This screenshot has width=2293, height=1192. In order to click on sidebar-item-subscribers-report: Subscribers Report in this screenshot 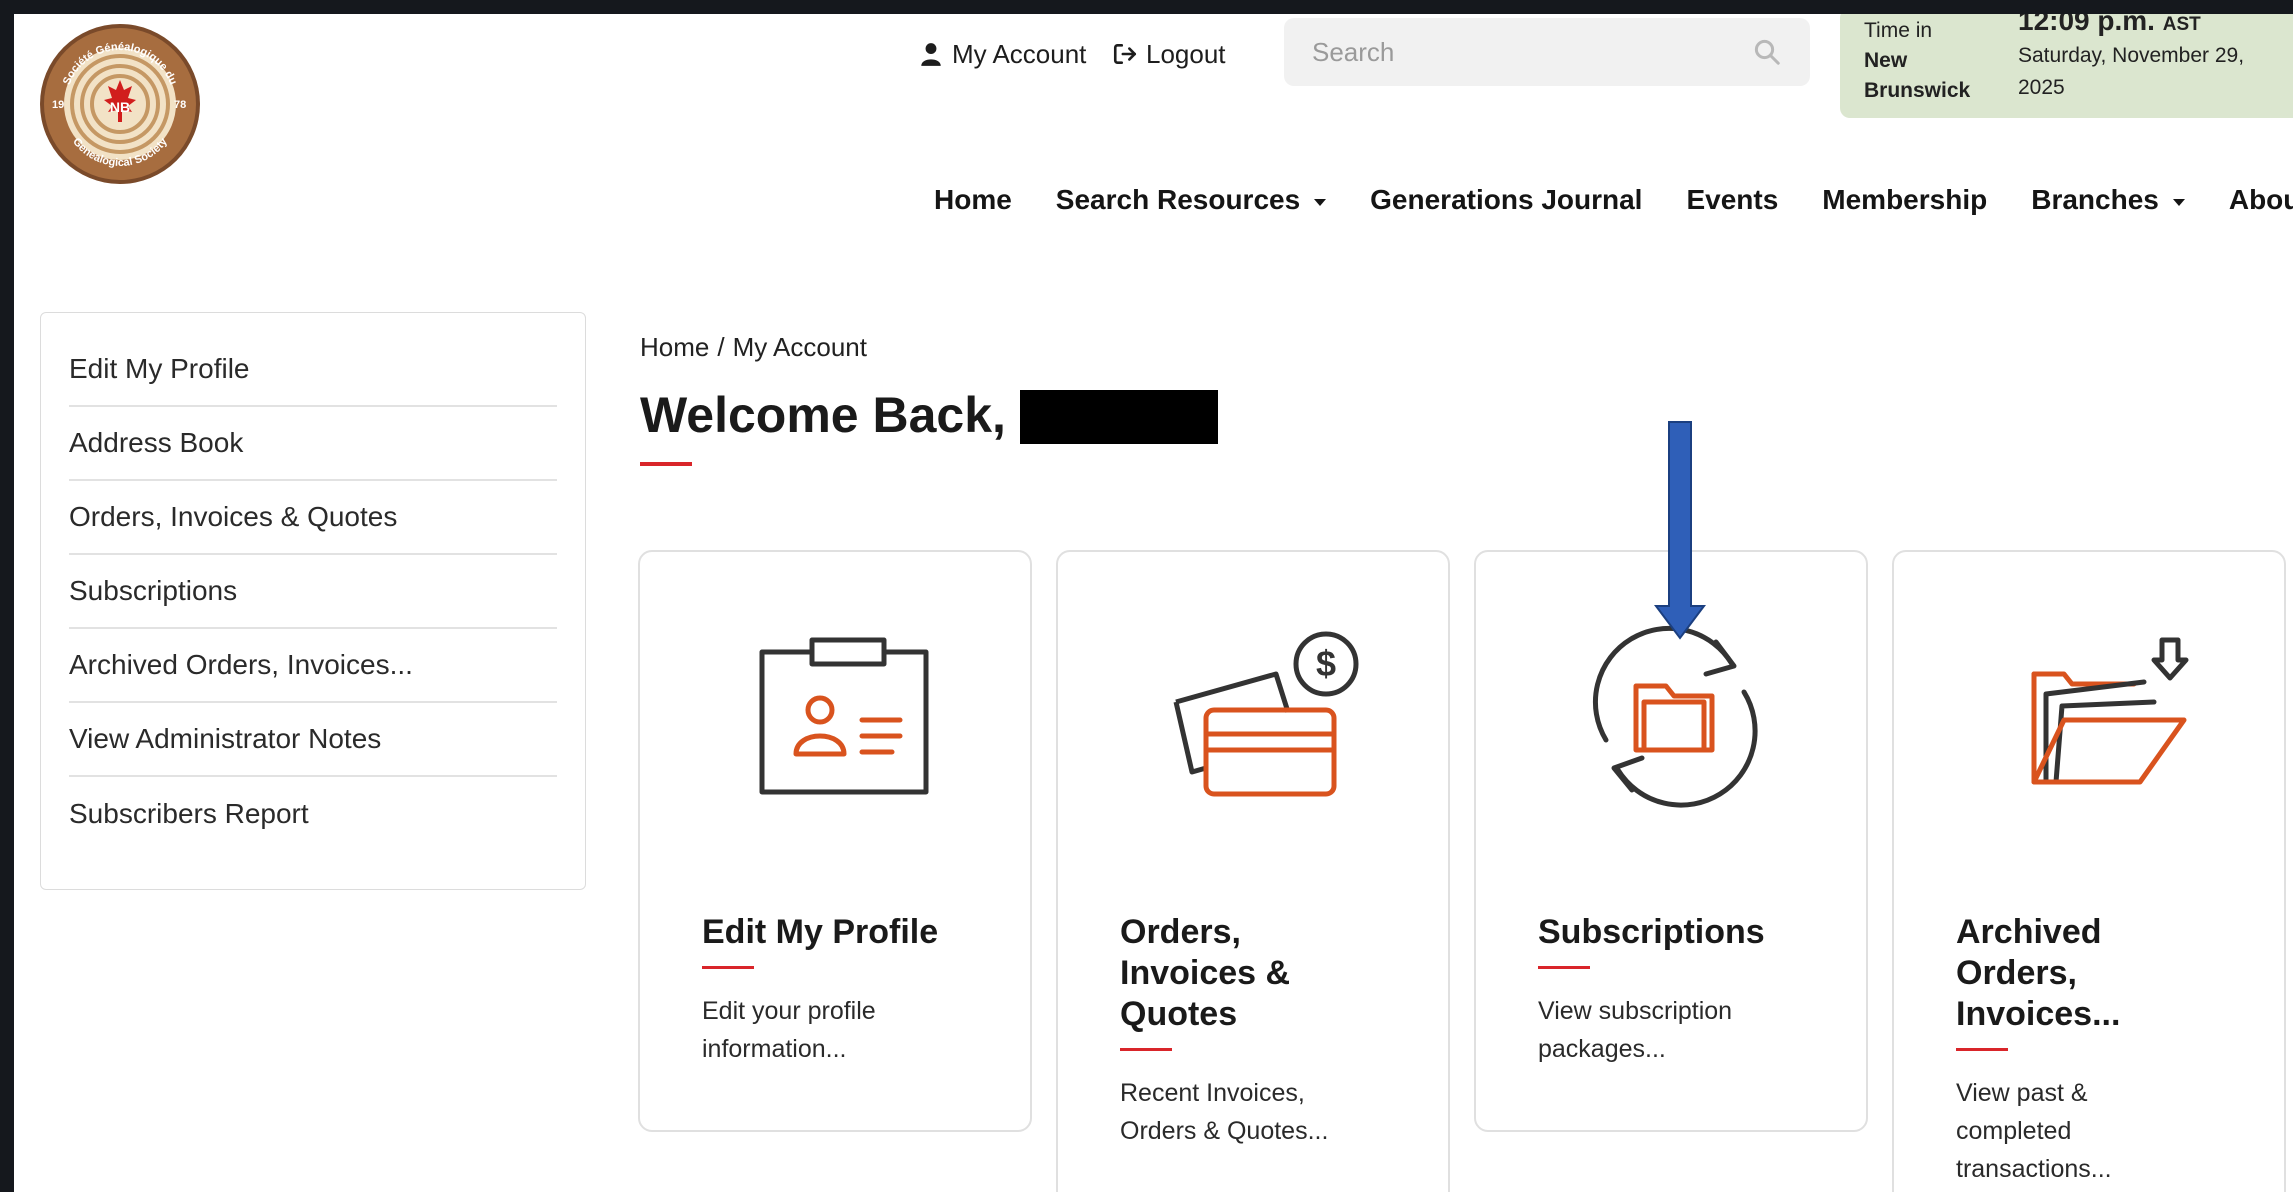, I will do `click(313, 814)`.